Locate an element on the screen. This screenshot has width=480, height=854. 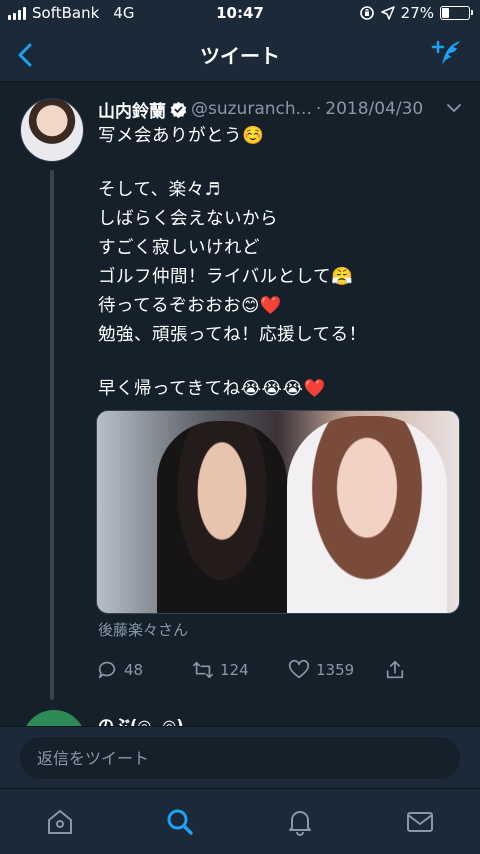
tab-home is located at coordinates (60, 822).